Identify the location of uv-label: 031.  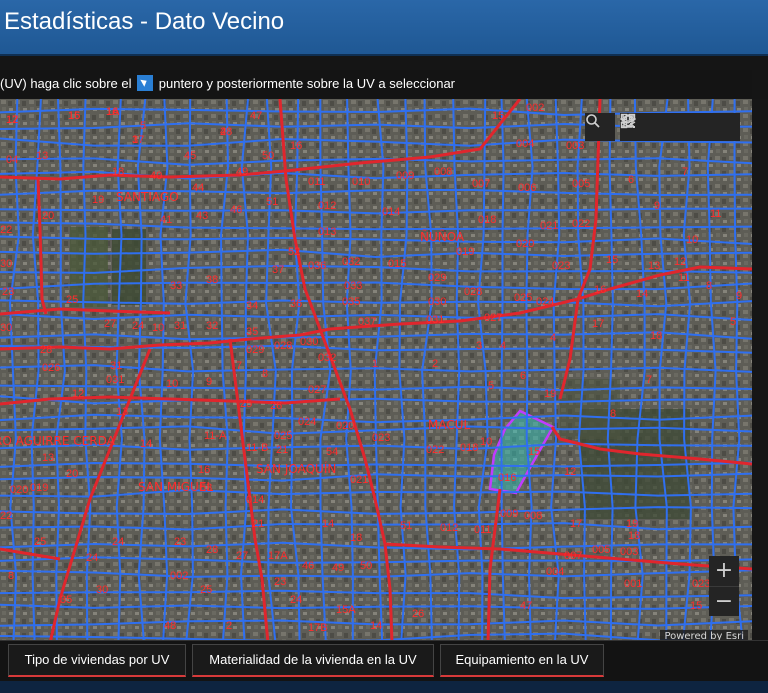
(435, 320).